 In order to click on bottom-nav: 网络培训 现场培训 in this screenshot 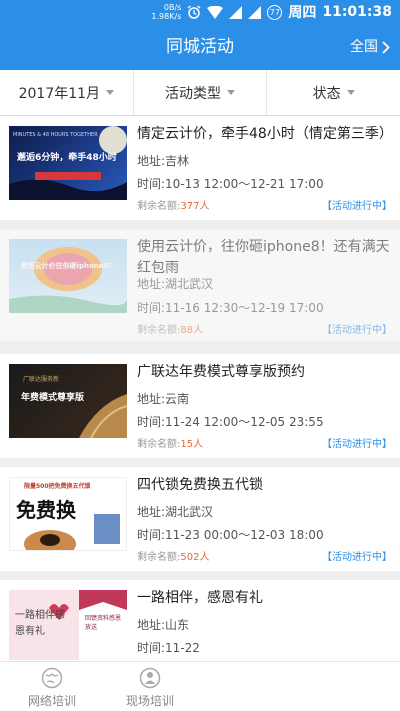, I will do `click(200, 686)`.